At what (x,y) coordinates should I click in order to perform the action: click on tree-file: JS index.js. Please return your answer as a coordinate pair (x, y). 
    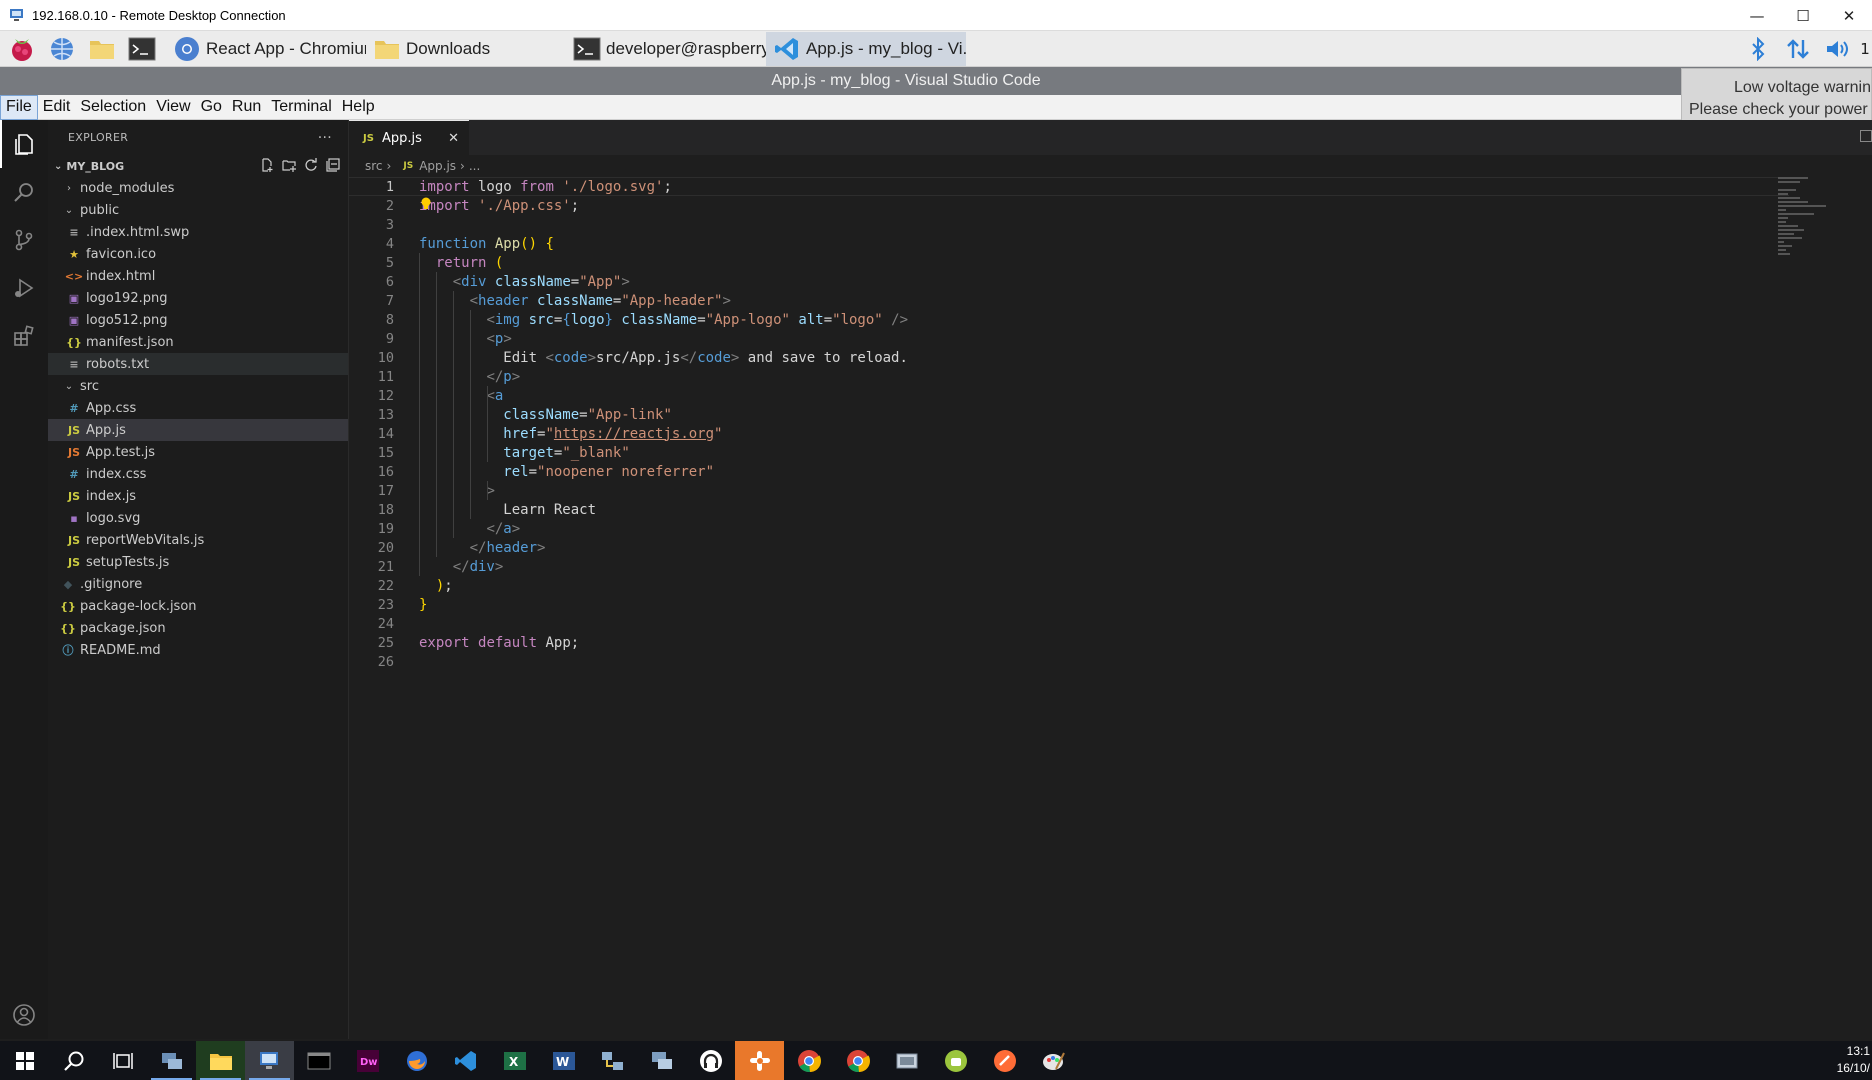
    Looking at the image, I should click on (198, 496).